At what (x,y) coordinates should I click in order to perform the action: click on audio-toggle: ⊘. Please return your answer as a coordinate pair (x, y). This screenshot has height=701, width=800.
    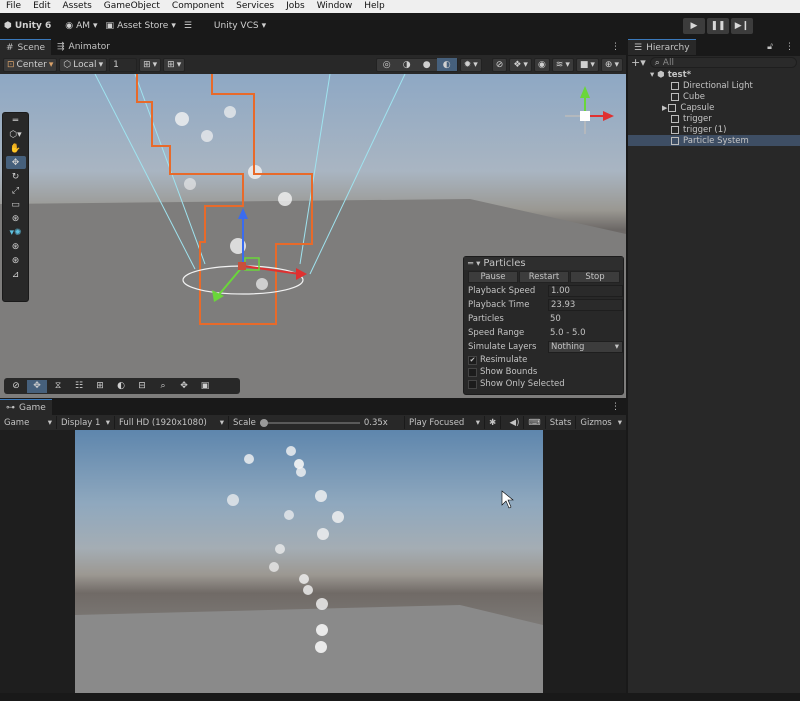
    Looking at the image, I should click on (499, 64).